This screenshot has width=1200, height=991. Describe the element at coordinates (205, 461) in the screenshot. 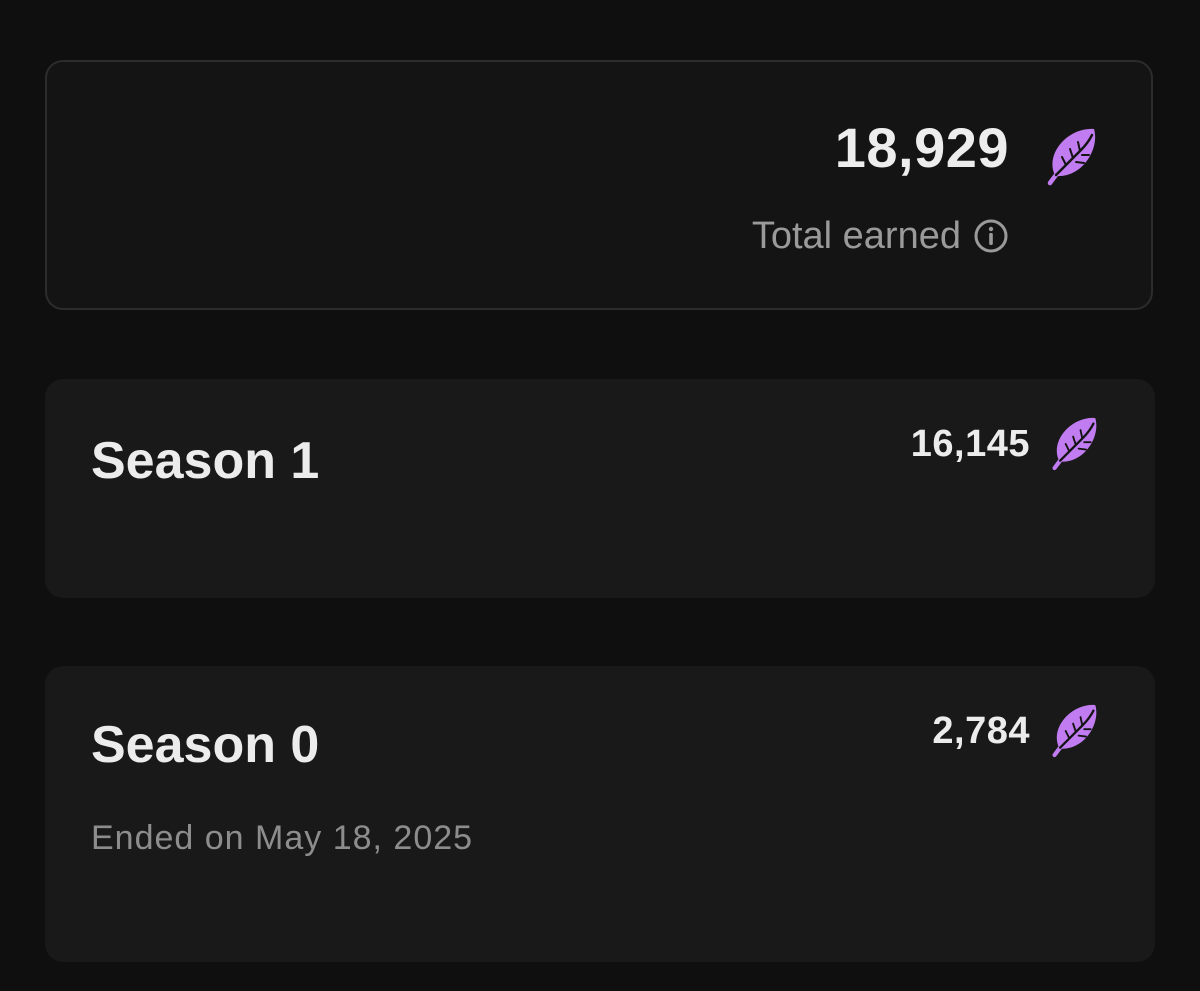

I see `season-title: Season 1` at that location.